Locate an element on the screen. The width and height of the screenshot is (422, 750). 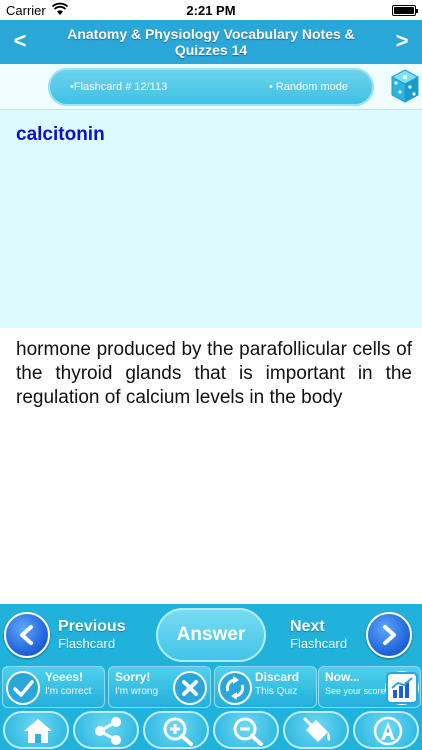
correct-button: Yeees! I'm correct is located at coordinates (53, 687).